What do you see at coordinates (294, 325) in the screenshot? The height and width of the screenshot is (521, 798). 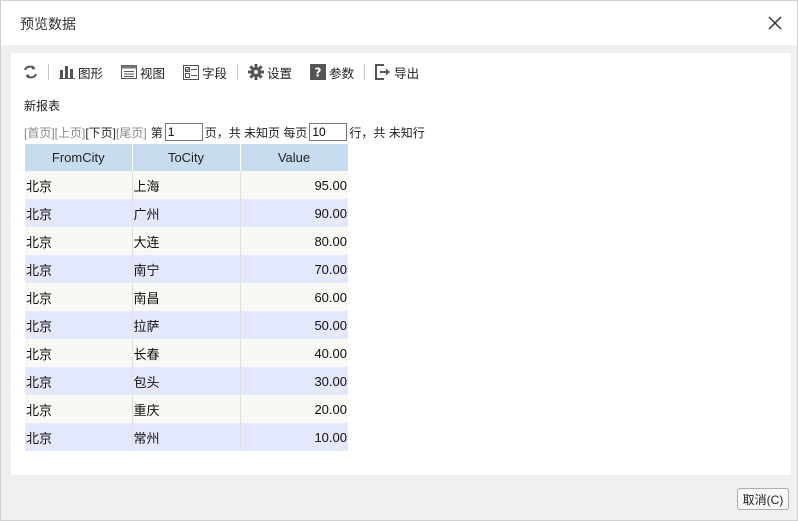 I see `value-cell: 50.00` at bounding box center [294, 325].